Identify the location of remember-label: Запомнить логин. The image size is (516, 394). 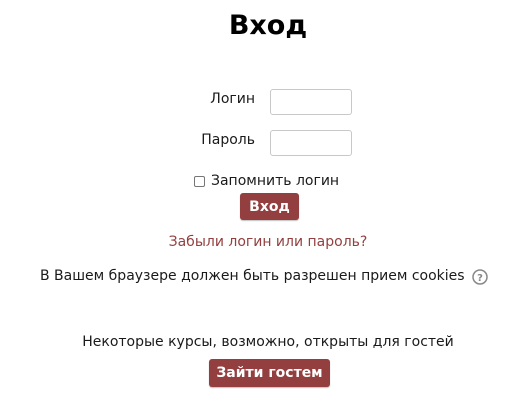
(275, 181).